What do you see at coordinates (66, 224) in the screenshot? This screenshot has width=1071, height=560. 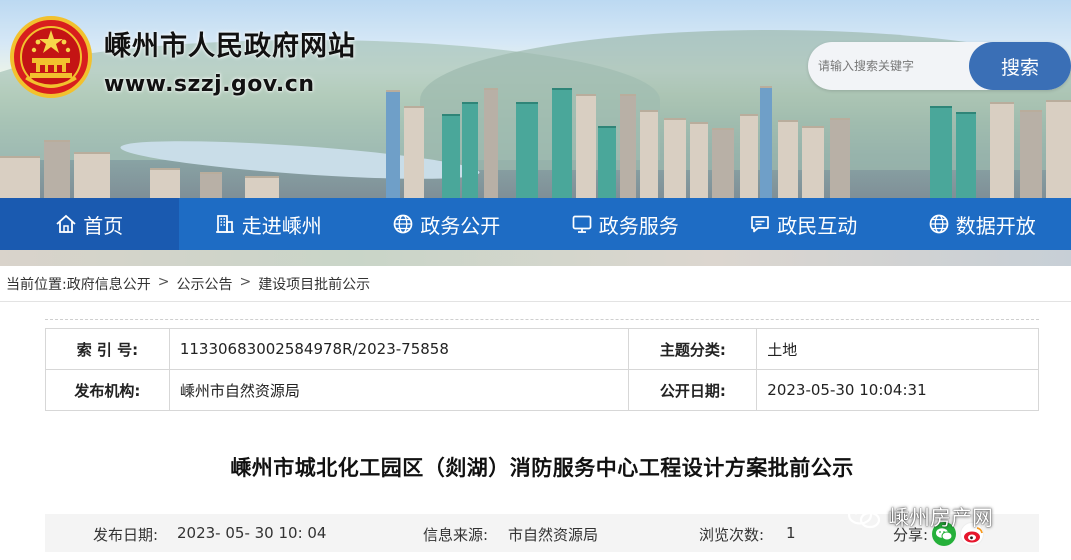 I see `home-icon` at bounding box center [66, 224].